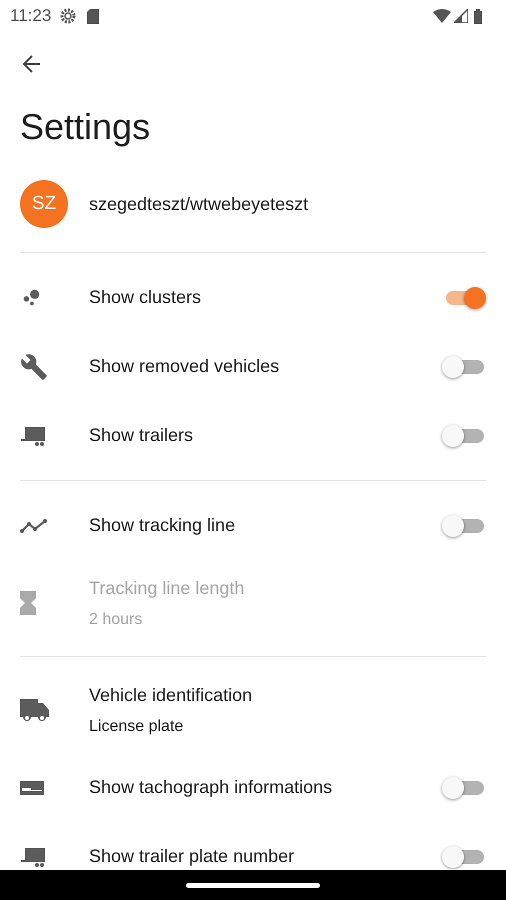  I want to click on avatar: SZ, so click(44, 204).